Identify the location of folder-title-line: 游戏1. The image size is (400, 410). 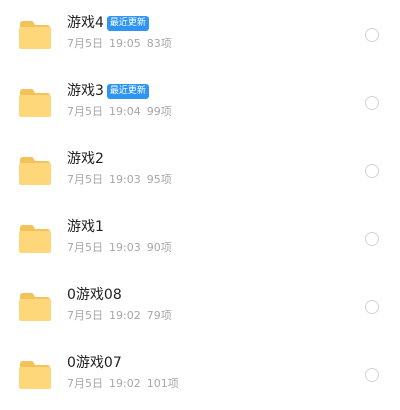
(85, 227).